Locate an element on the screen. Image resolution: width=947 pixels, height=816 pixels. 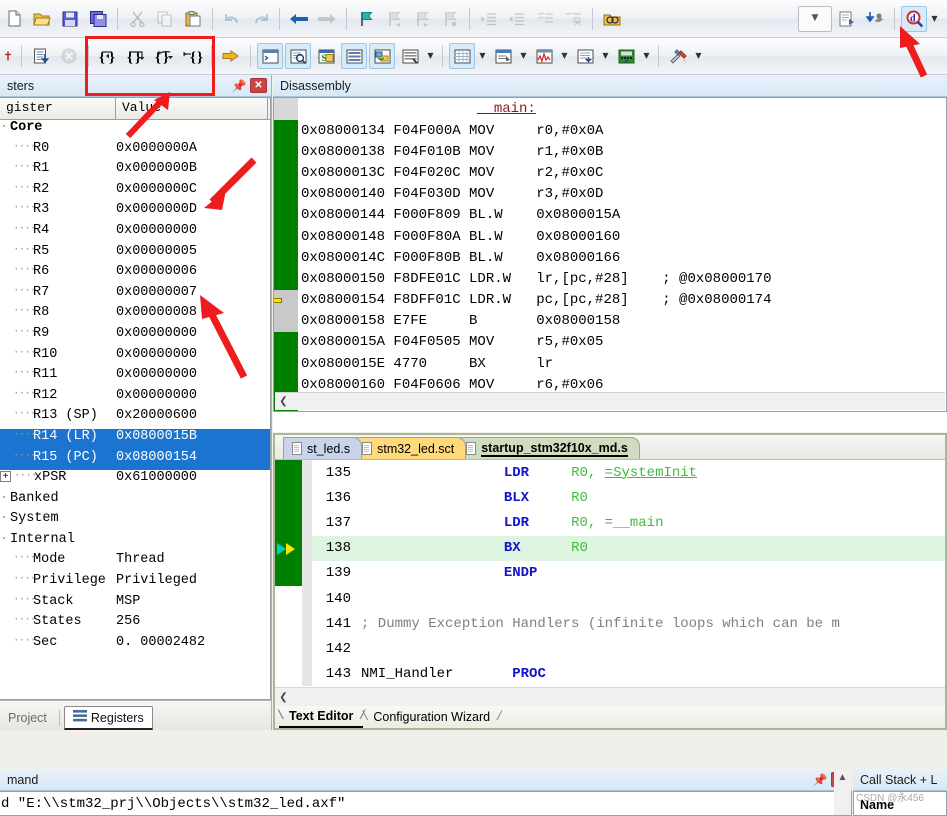
register-row: ····R12 0x00000000 is located at coordinates (135, 398).